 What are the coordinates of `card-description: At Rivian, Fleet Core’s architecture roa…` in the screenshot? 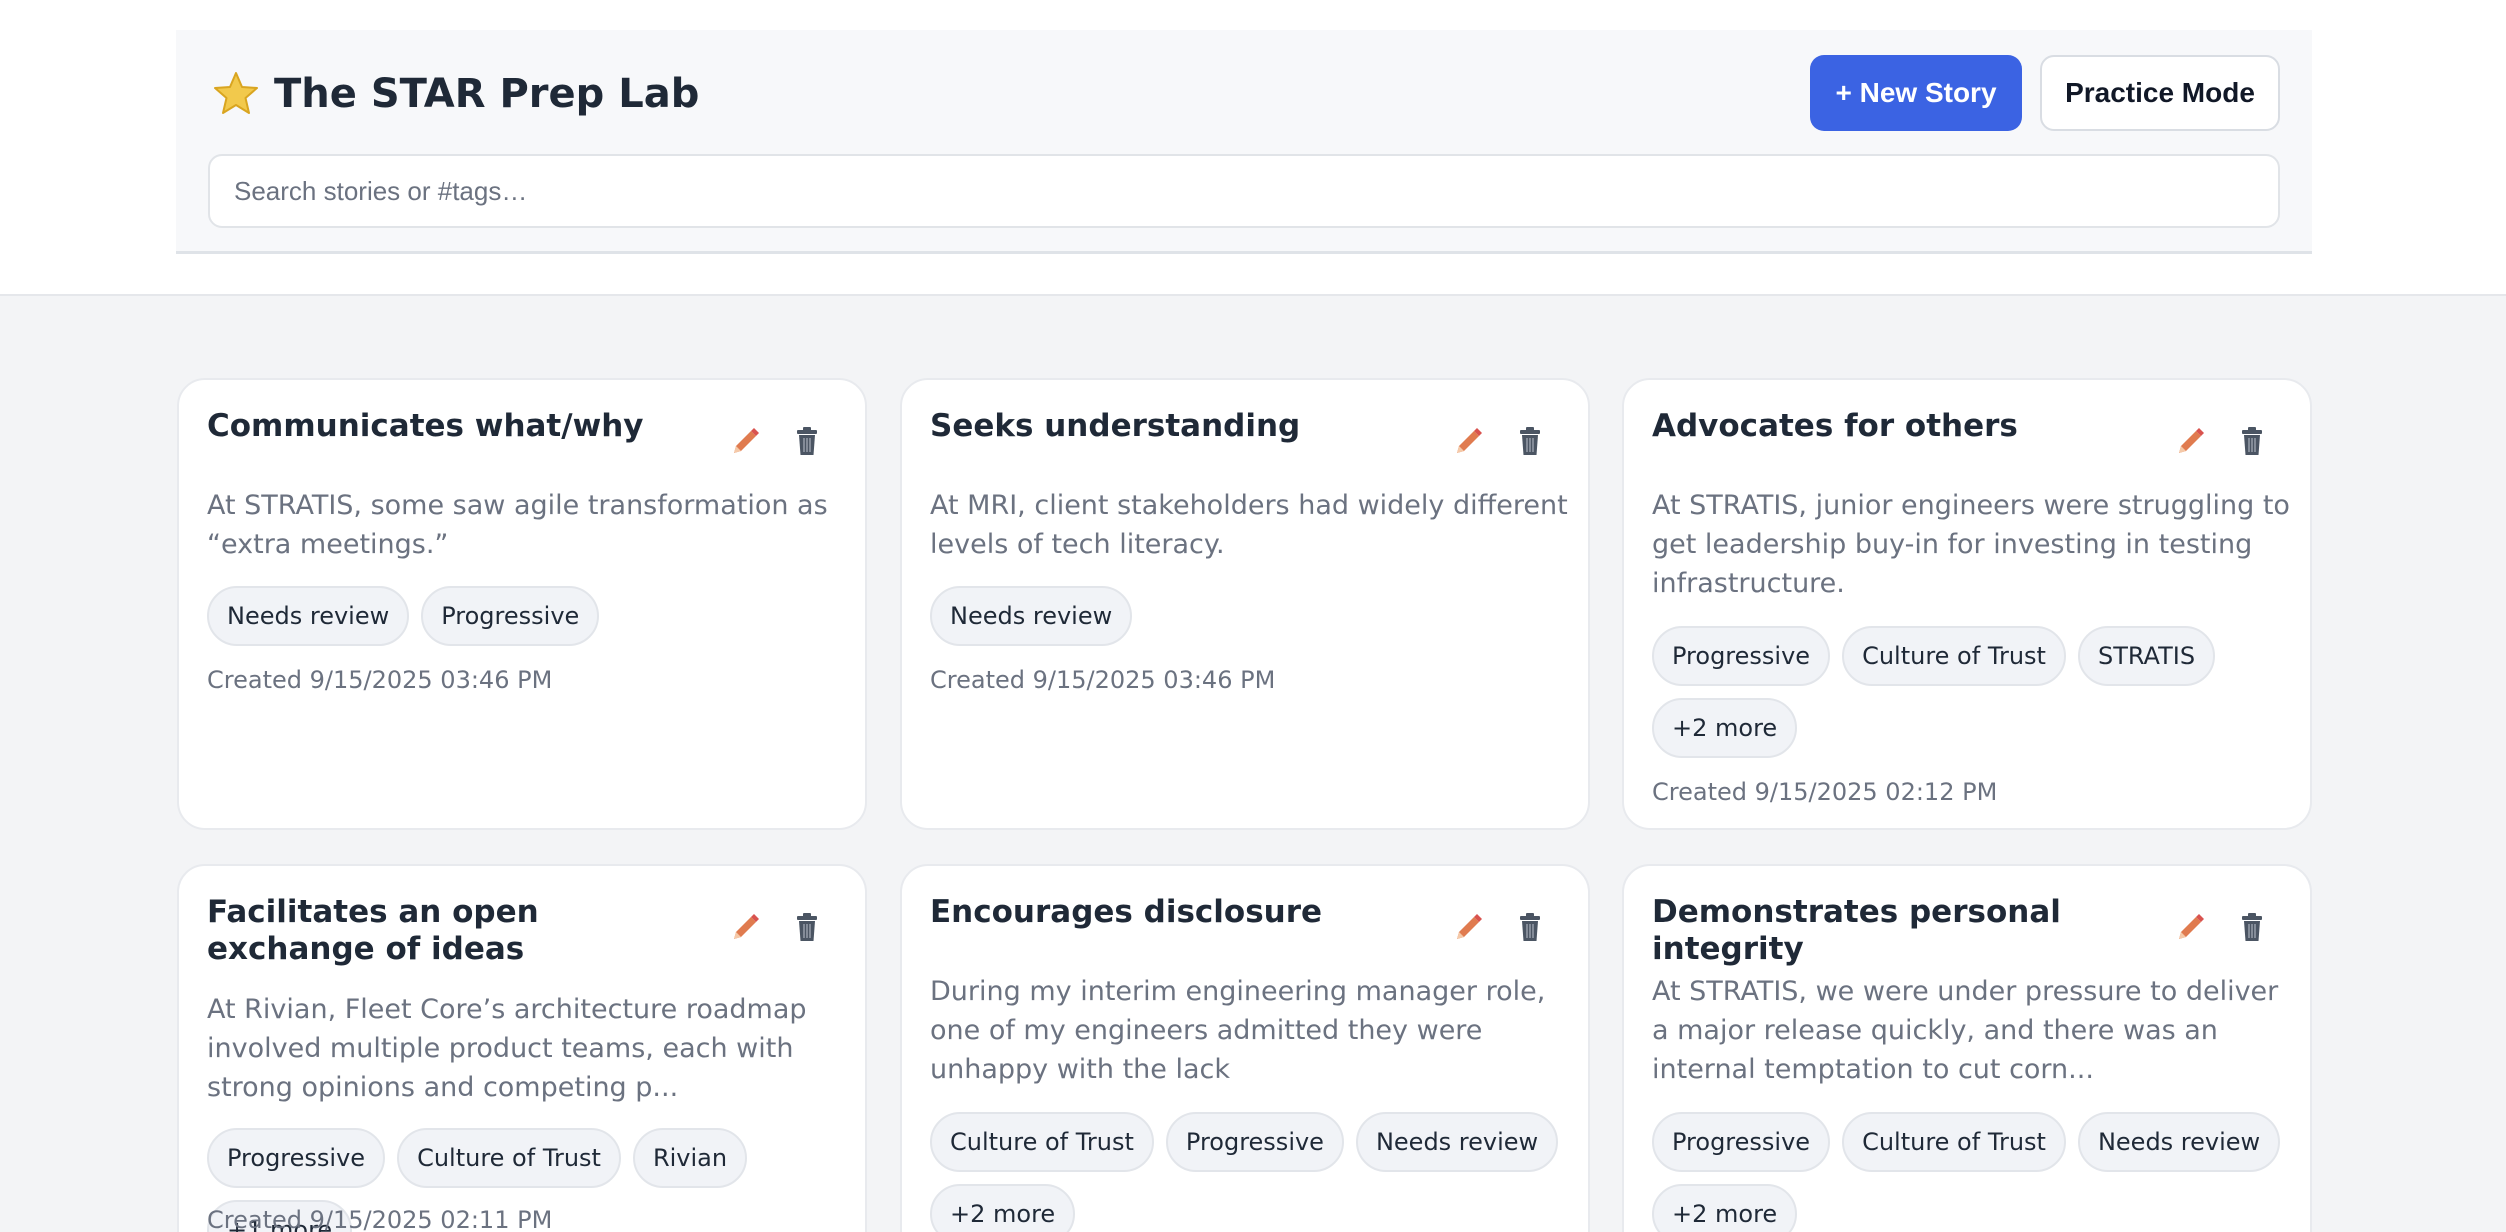 It's located at (507, 1048).